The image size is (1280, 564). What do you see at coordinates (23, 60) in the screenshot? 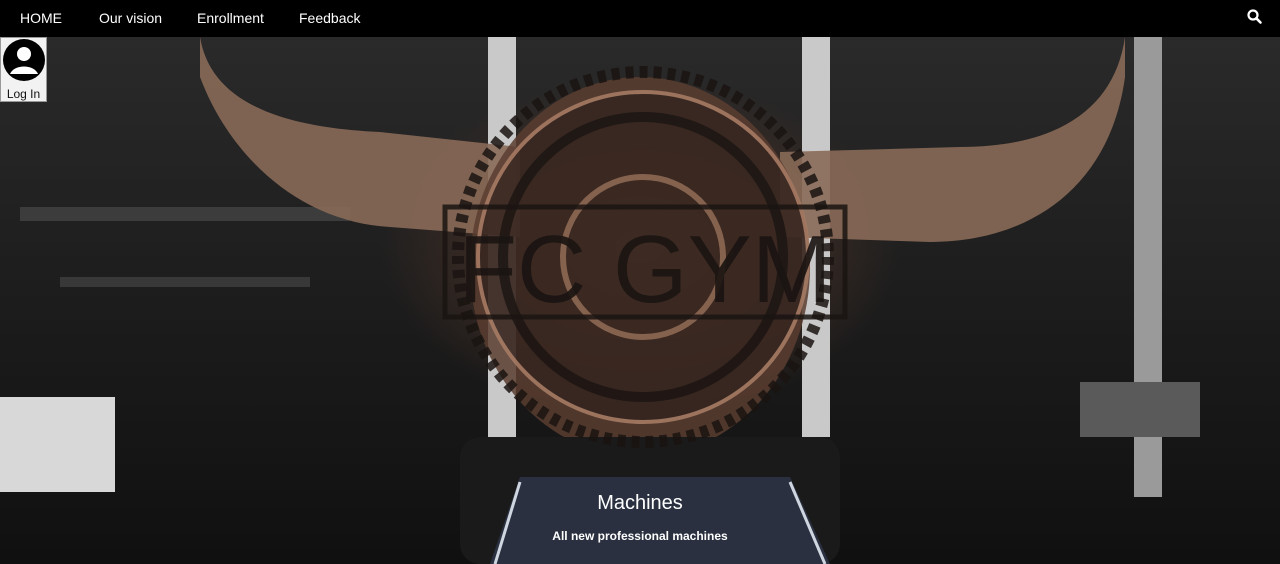
I see `user-avatar-icon` at bounding box center [23, 60].